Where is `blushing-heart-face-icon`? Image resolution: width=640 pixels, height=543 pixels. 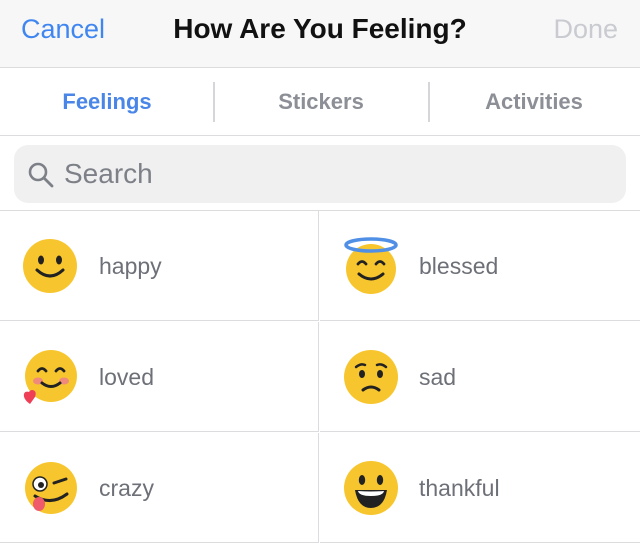 blushing-heart-face-icon is located at coordinates (50, 377).